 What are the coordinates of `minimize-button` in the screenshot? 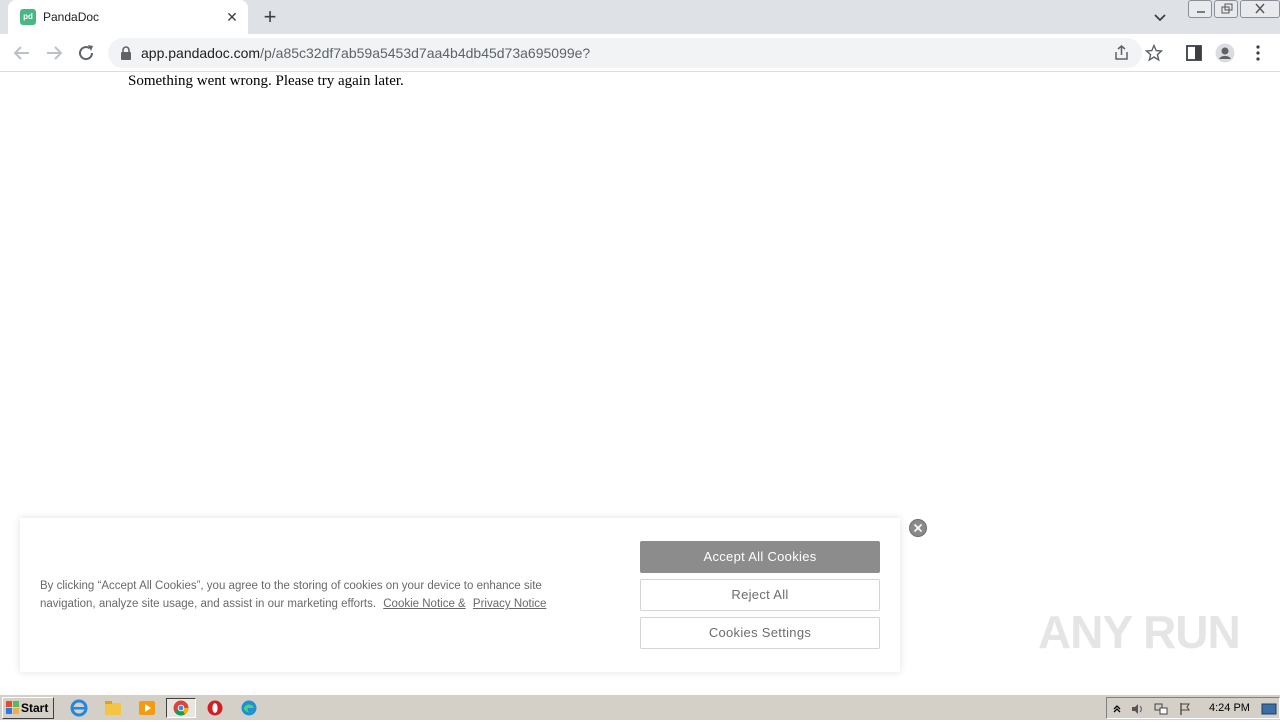 It's located at (1200, 9).